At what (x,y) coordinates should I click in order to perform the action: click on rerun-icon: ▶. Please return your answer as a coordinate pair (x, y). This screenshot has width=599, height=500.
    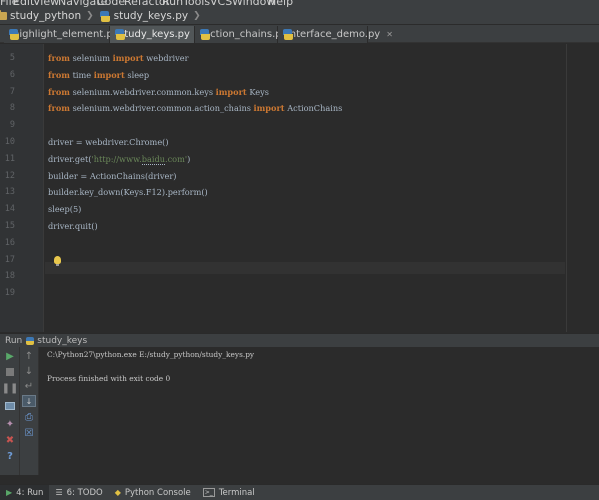
    Looking at the image, I should click on (10, 356).